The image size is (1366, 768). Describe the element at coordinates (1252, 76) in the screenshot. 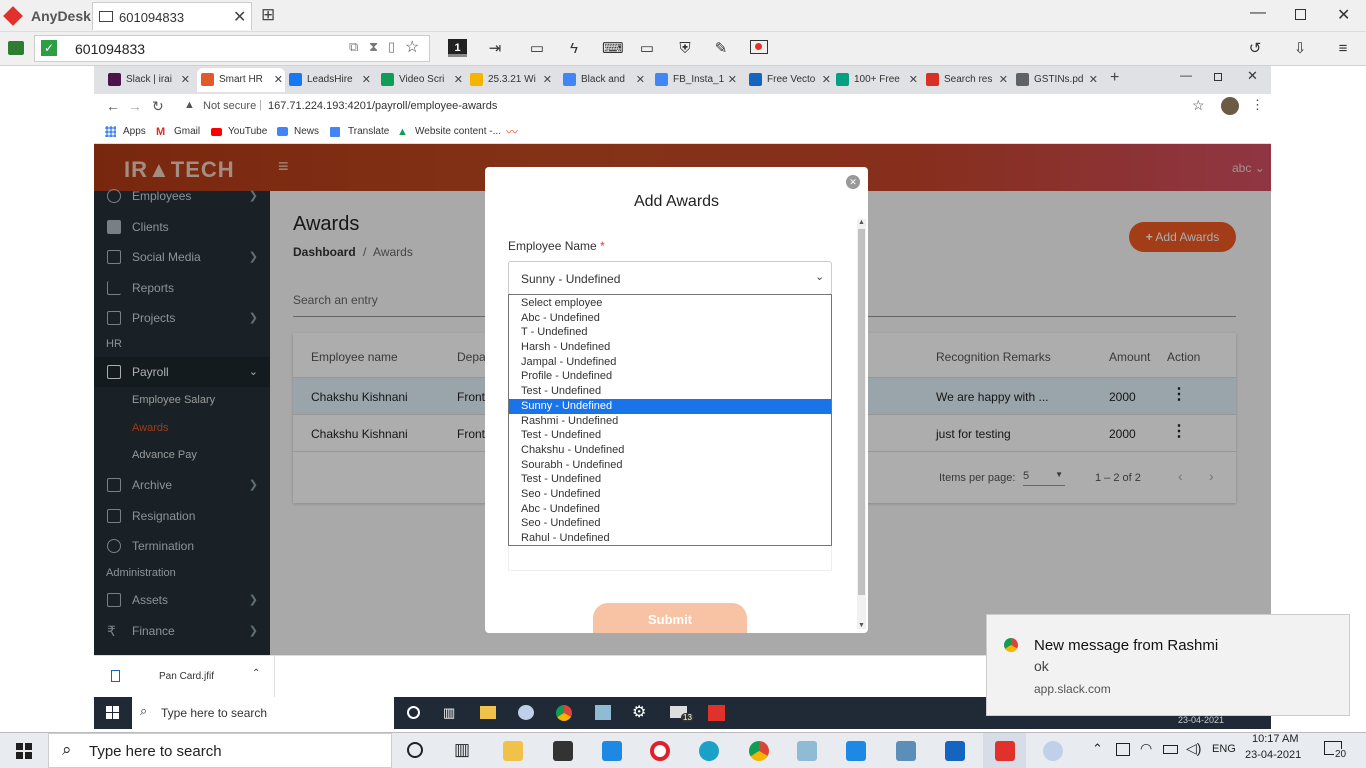

I see `chrome-close-icon: ✕` at that location.